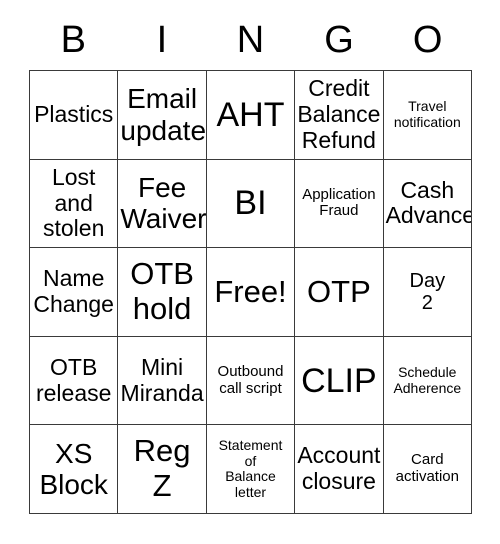 The image size is (500, 544). I want to click on bingo-cell-label: Application Fraud, so click(339, 202).